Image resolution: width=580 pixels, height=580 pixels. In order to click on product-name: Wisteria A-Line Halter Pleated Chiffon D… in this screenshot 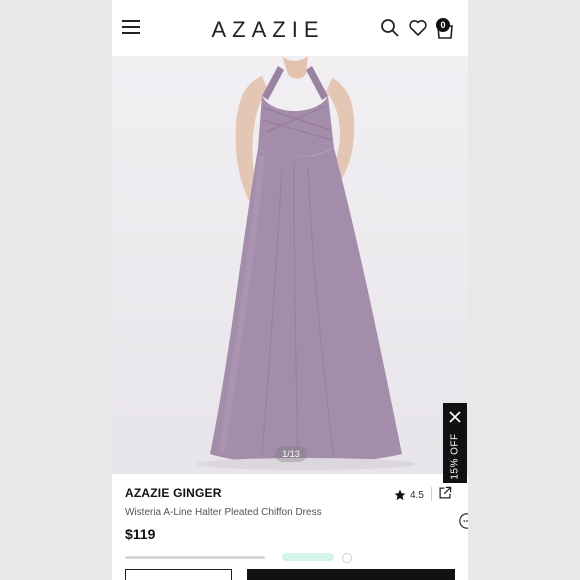, I will do `click(223, 512)`.